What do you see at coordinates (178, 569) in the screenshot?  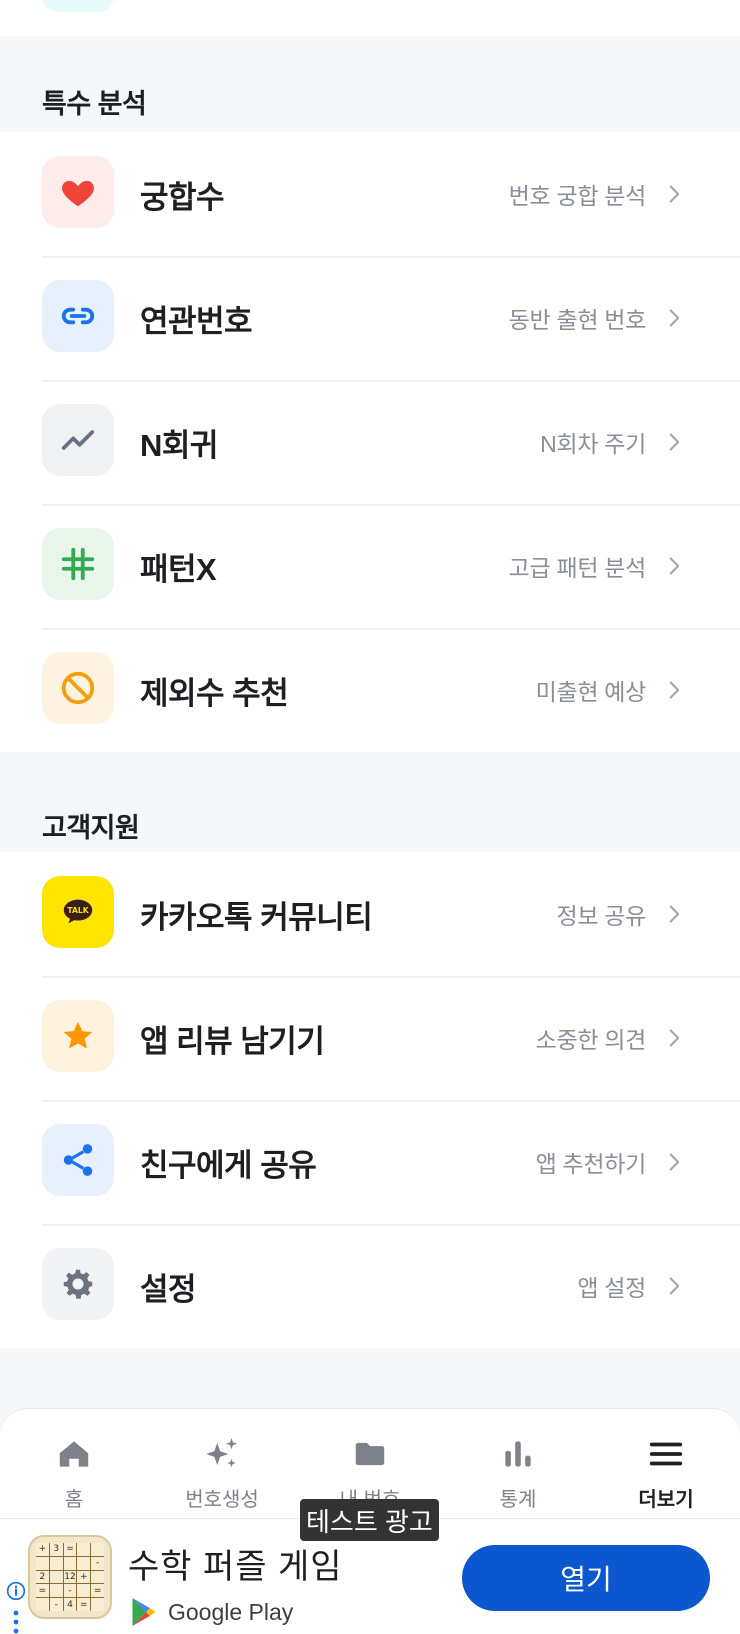 I see `item-title: 패턴X` at bounding box center [178, 569].